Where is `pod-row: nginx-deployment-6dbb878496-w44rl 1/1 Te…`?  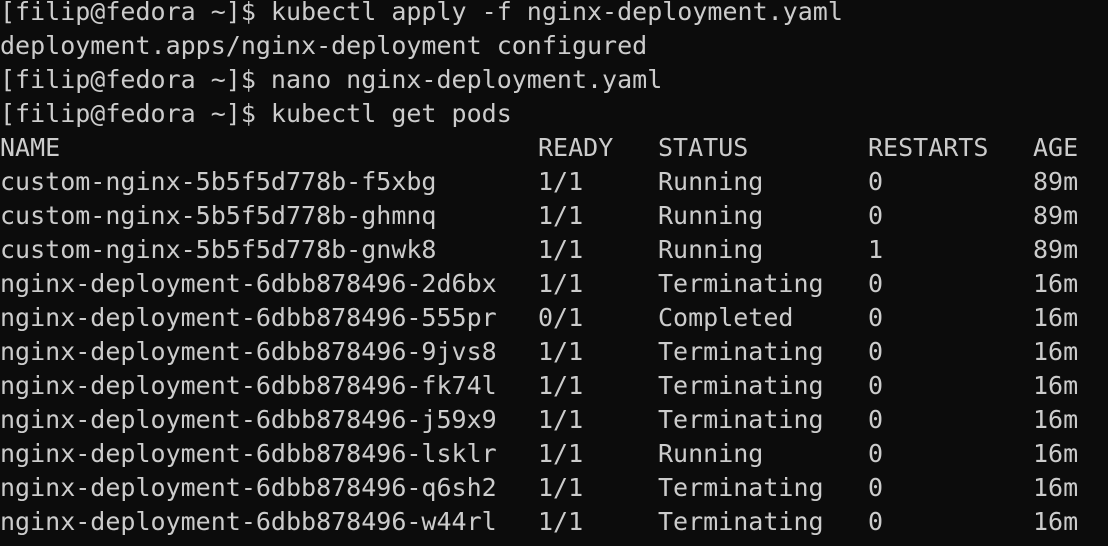 pod-row: nginx-deployment-6dbb878496-w44rl 1/1 Te… is located at coordinates (539, 522).